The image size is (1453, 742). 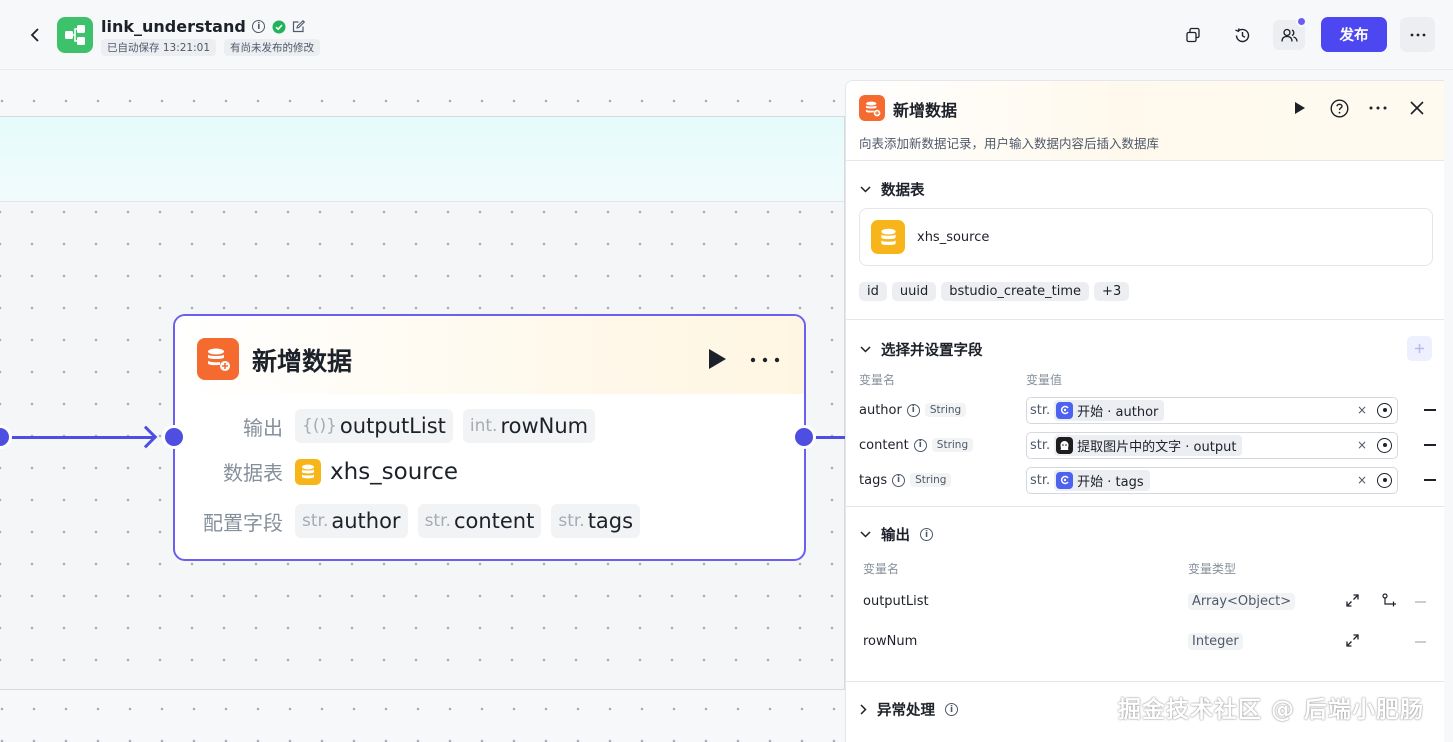 I want to click on add-field-button, so click(x=1419, y=348).